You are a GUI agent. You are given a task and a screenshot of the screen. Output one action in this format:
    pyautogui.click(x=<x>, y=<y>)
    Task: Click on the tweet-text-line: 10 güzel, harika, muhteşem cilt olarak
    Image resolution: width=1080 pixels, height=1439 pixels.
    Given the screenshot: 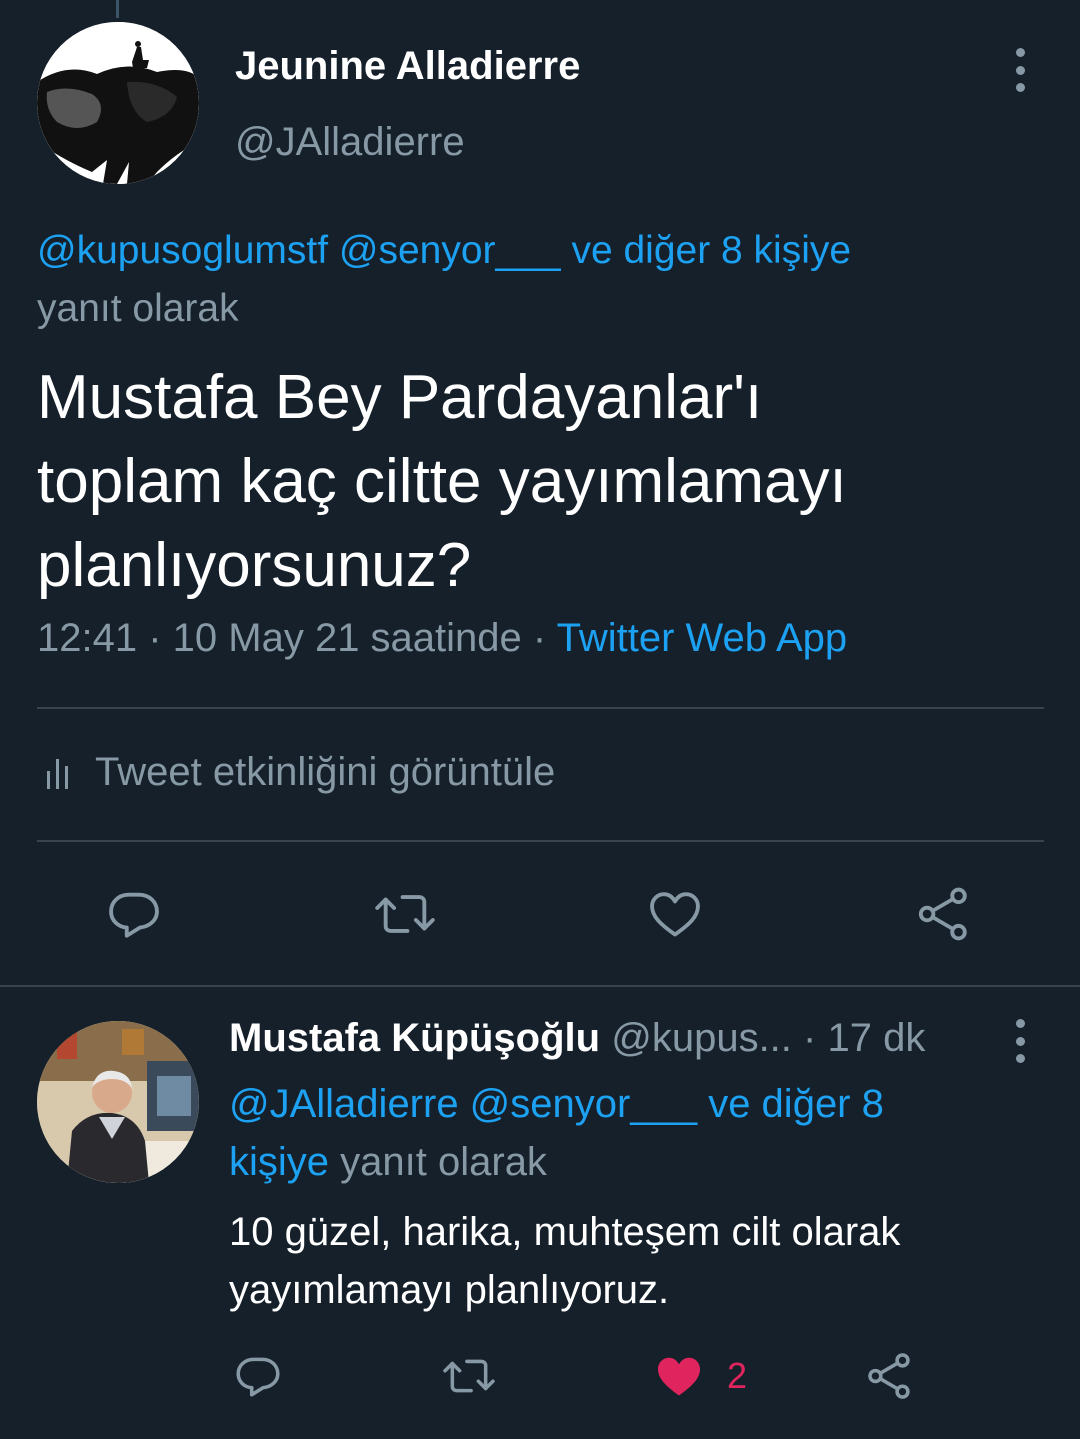 What is the action you would take?
    pyautogui.click(x=565, y=1232)
    